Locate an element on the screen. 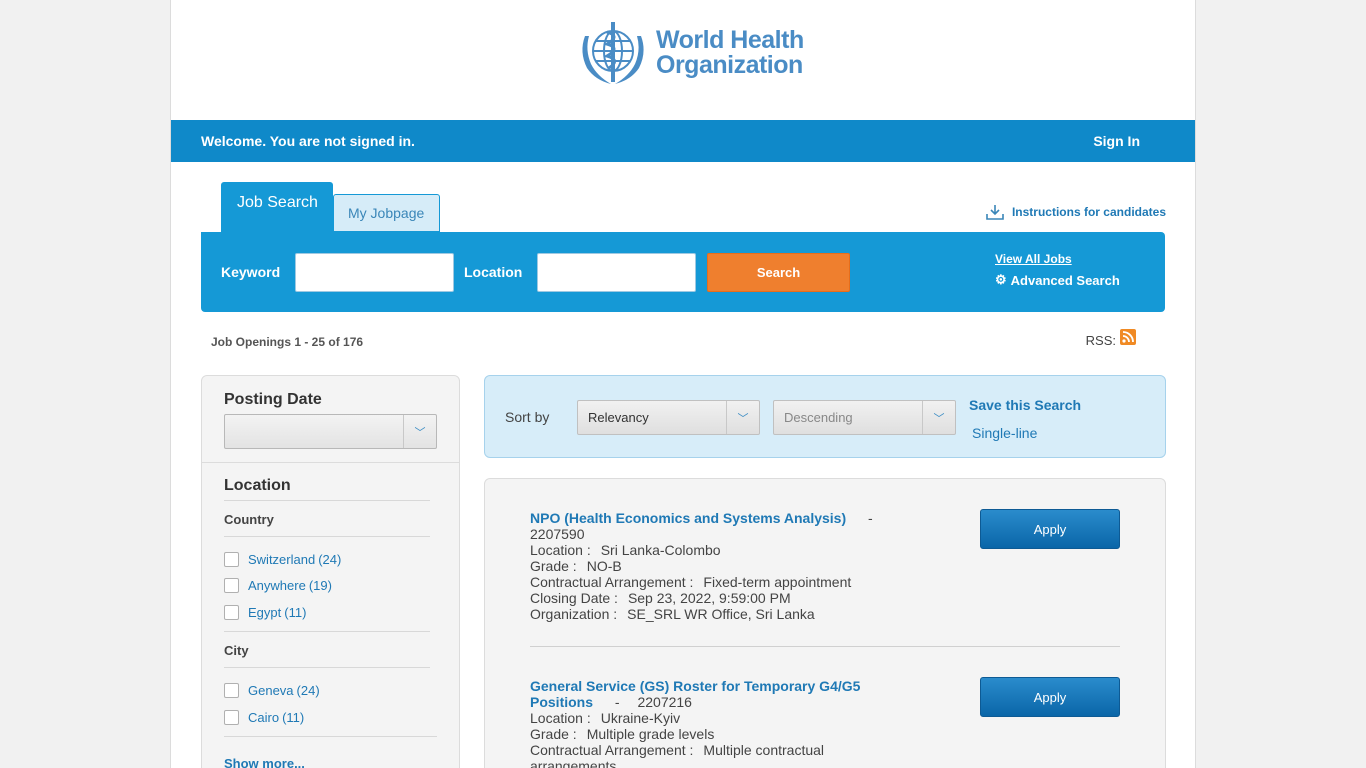 Image resolution: width=1366 pixels, height=768 pixels. sort-field-value: Relevancy is located at coordinates (618, 417).